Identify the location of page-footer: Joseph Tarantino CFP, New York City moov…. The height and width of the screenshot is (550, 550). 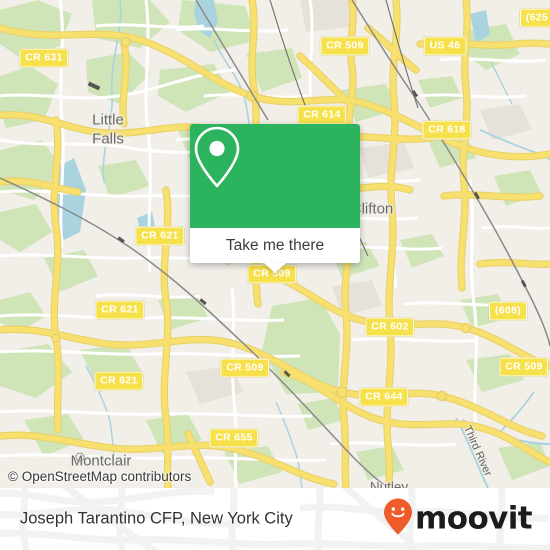
(275, 519).